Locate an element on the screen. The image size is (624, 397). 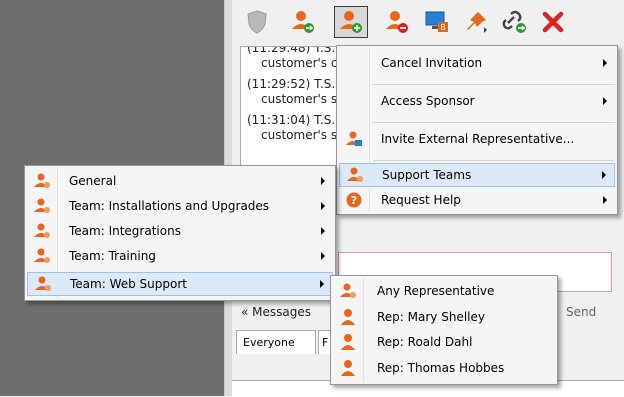
menu-item-cancel-invitation: Cancel Invitation is located at coordinates (477, 63).